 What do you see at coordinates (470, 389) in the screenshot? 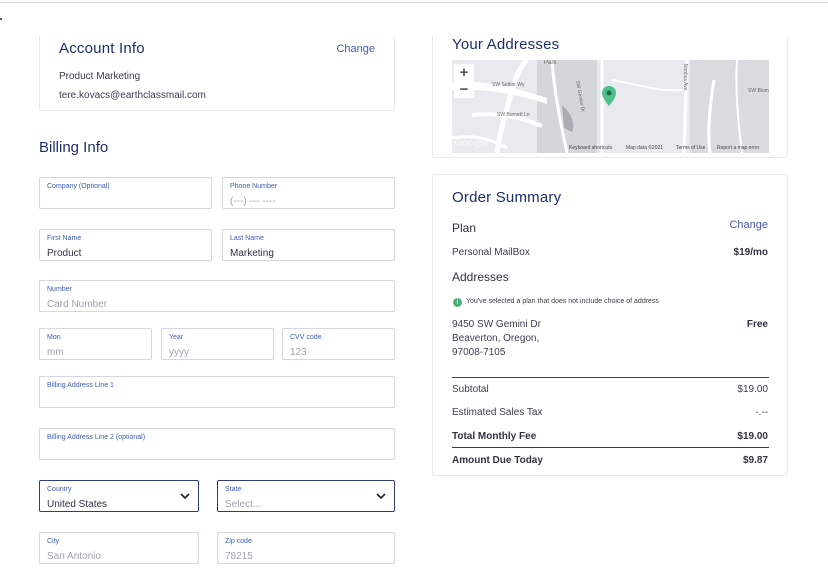
I see `subtotal-label: Subtotal` at bounding box center [470, 389].